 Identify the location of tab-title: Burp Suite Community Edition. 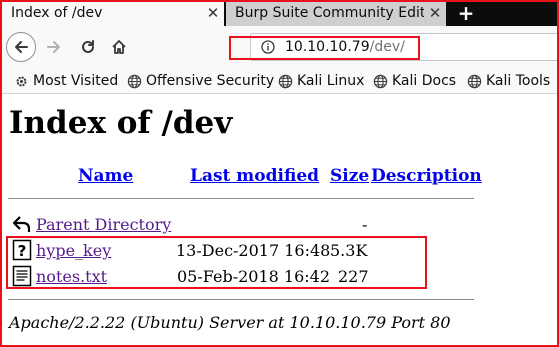
(329, 13).